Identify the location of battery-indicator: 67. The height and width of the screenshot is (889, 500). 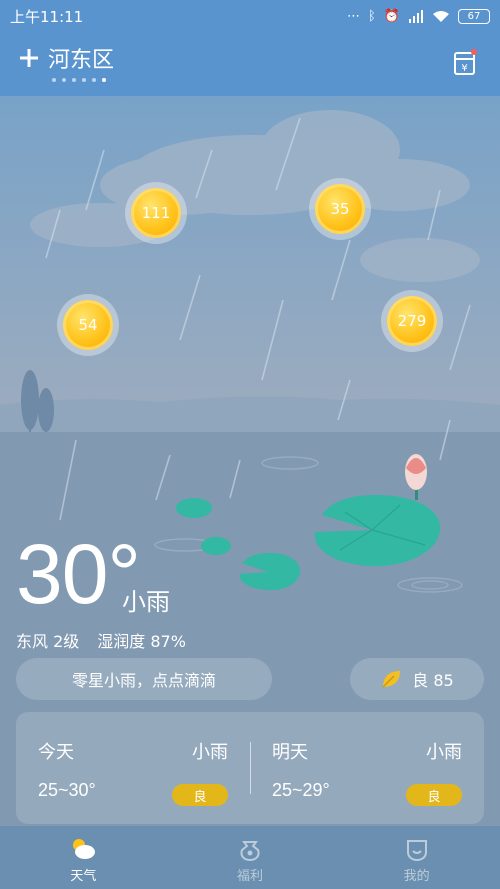
(474, 16).